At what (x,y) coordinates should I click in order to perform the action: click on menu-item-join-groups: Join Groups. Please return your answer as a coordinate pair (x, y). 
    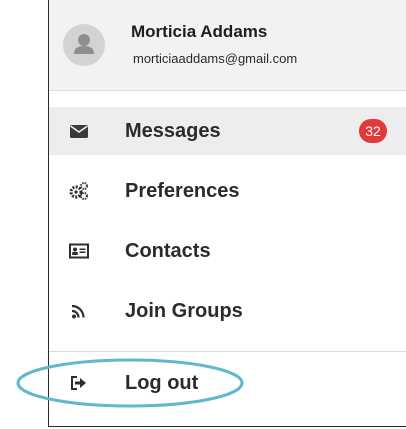
    Looking at the image, I should click on (227, 311).